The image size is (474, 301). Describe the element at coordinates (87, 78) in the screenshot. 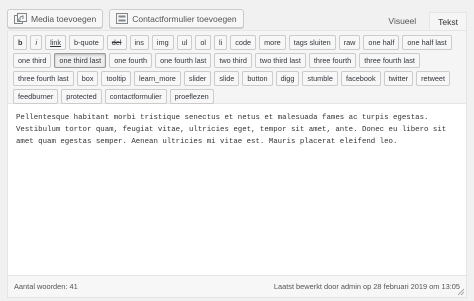

I see `qt-box-button: box` at that location.